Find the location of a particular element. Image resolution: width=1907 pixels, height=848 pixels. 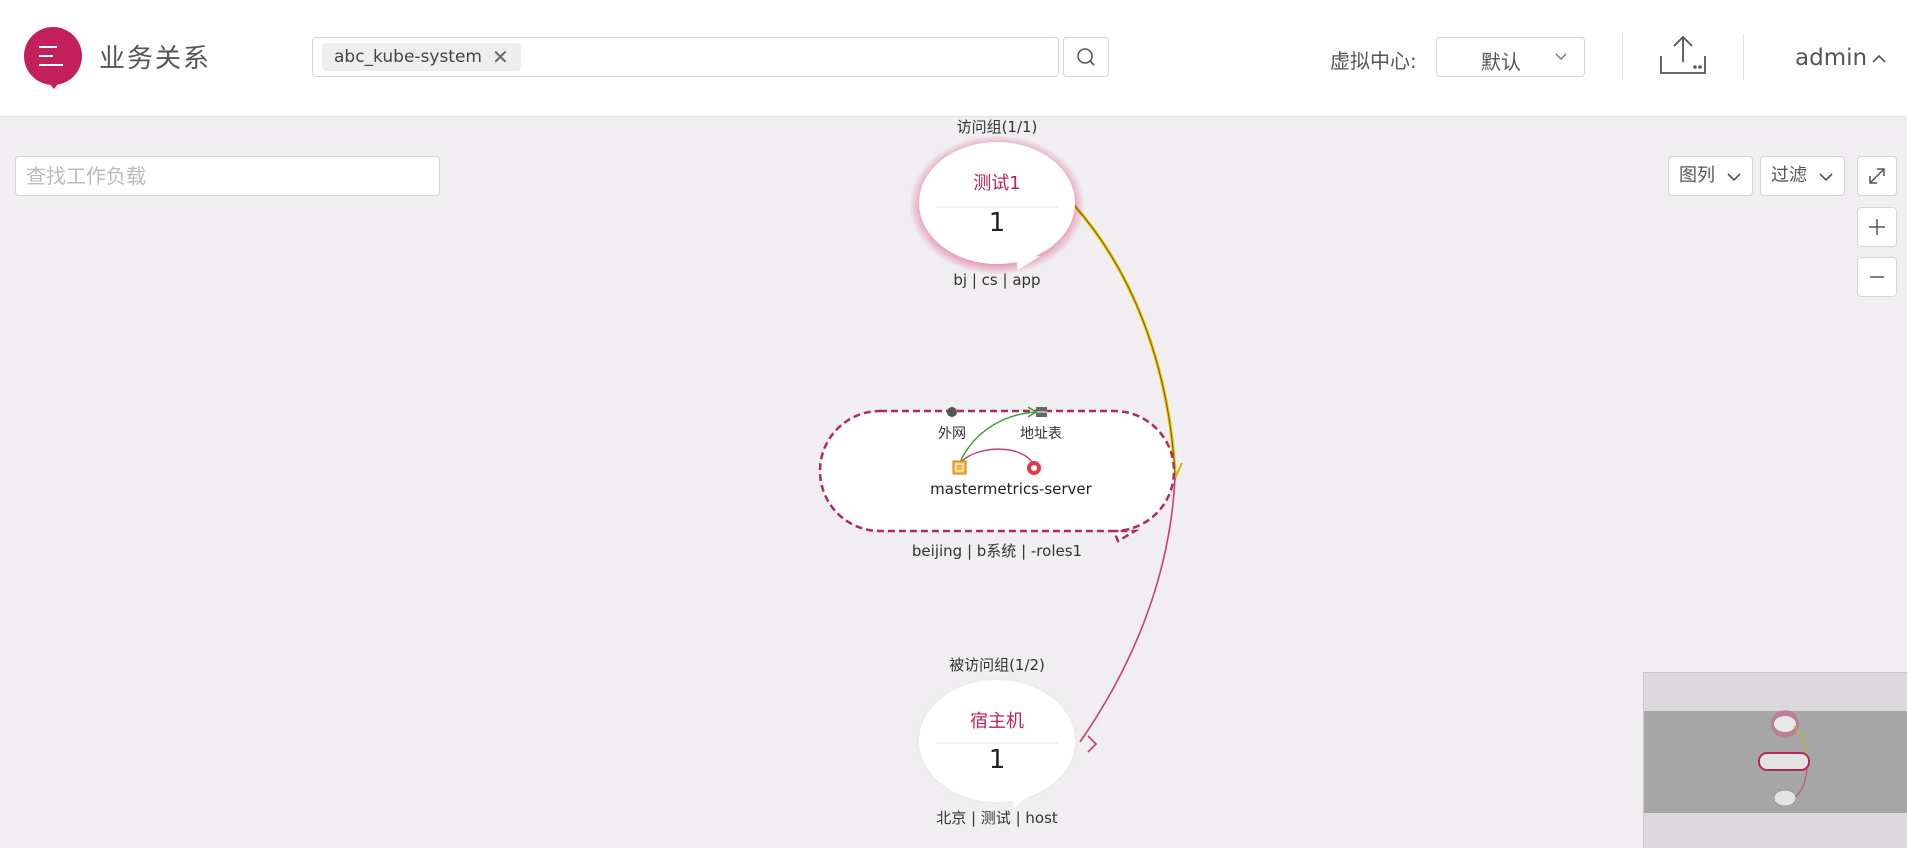

middle-group-tags: beijing | b系统 | -roles1 is located at coordinates (997, 551).